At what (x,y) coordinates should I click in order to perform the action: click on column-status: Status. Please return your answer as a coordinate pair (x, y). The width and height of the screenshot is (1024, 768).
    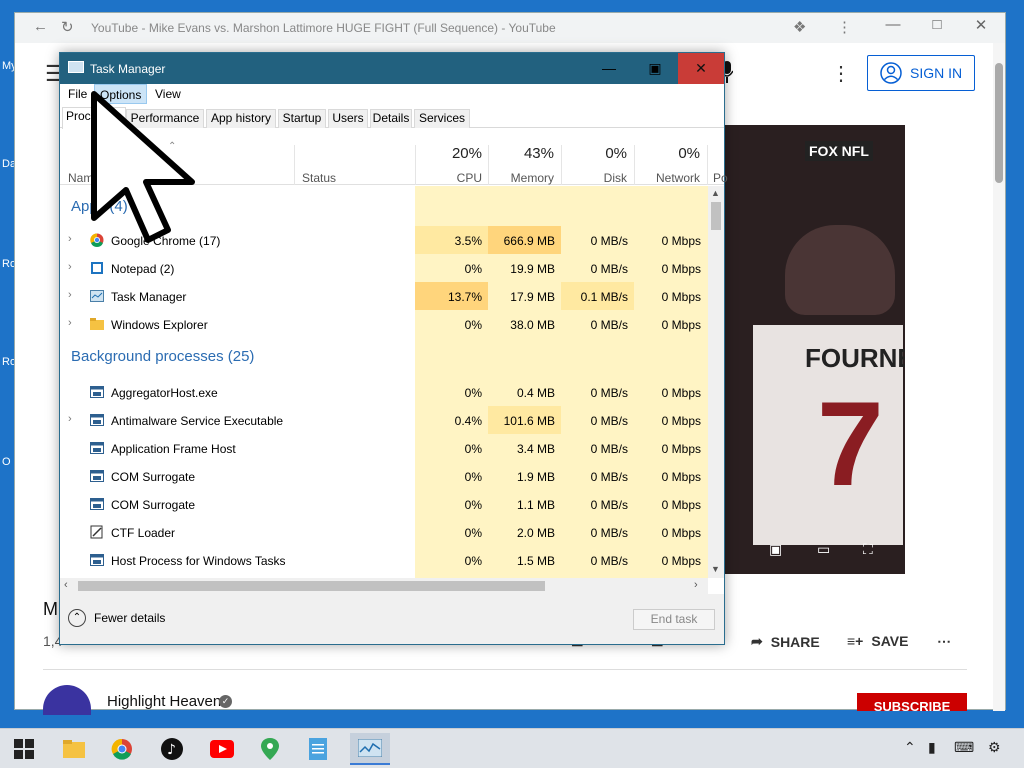
    Looking at the image, I should click on (319, 178).